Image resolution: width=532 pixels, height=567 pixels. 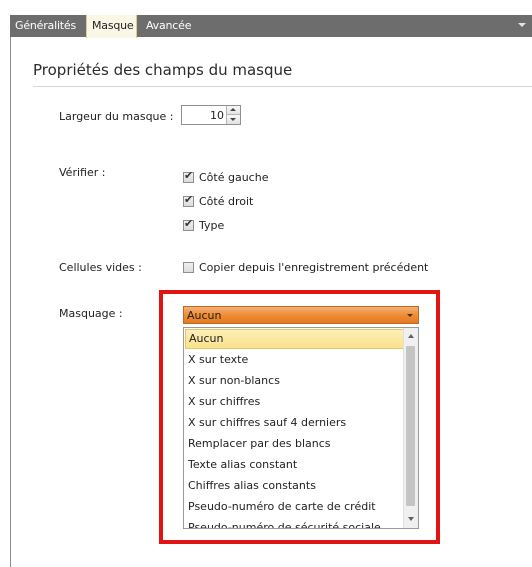 I want to click on section-divider, so click(x=282, y=86).